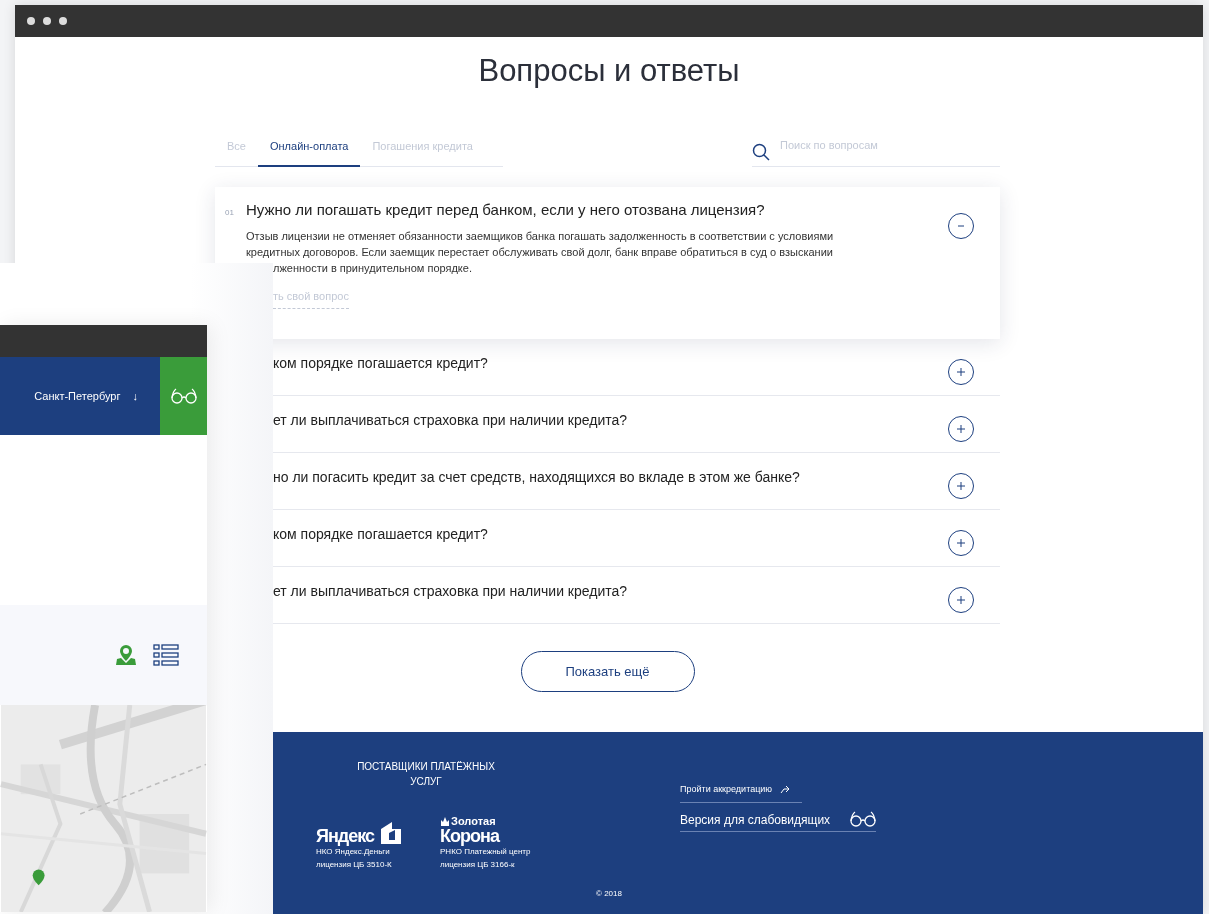 The width and height of the screenshot is (1209, 914). I want to click on partner-caption: лицензия ЦБ 3166-к, so click(478, 865).